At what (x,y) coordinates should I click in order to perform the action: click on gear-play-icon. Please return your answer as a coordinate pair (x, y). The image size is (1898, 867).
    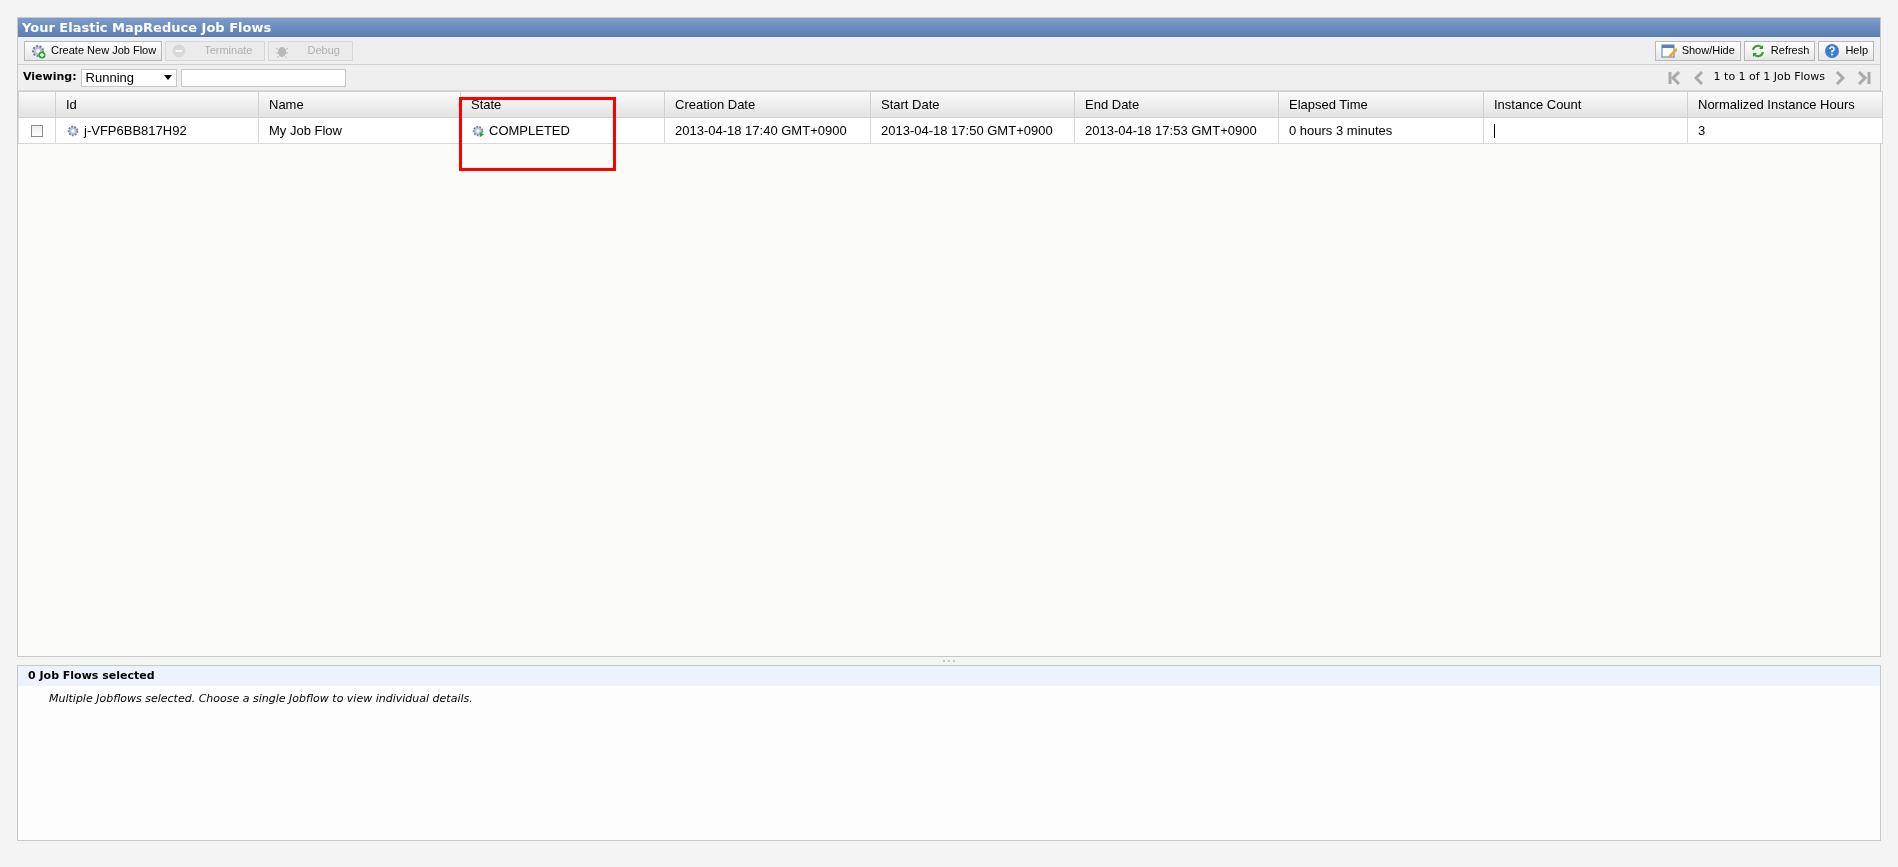
    Looking at the image, I should click on (478, 130).